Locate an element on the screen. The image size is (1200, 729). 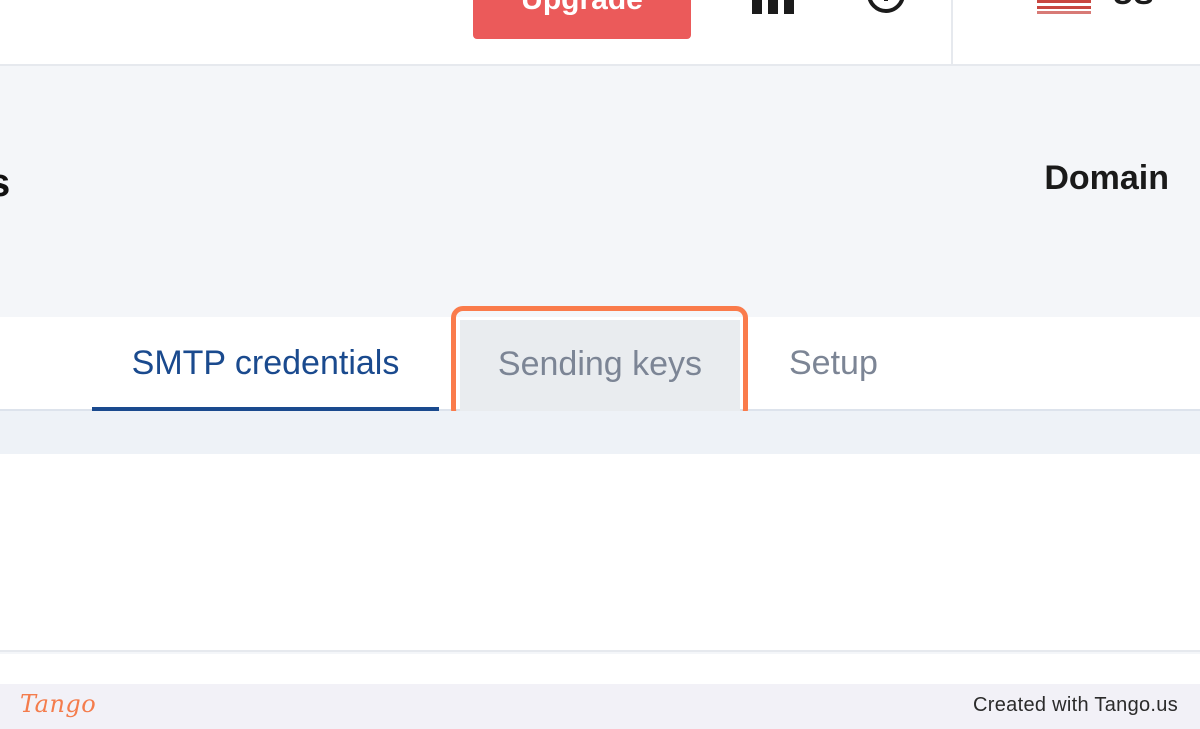
tab-content-header is located at coordinates (600, 432).